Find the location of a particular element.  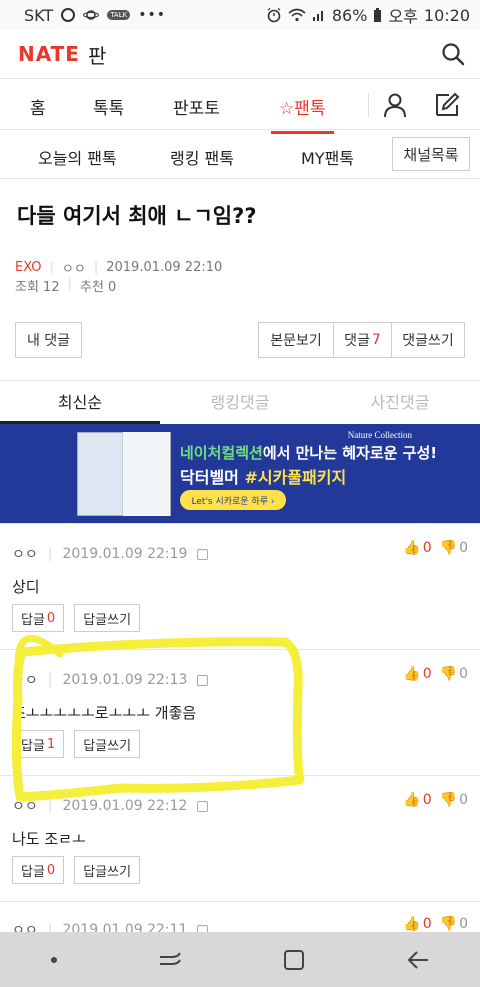

subnav-ranking-fantalk: 랭킹 팬톡 is located at coordinates (202, 157).